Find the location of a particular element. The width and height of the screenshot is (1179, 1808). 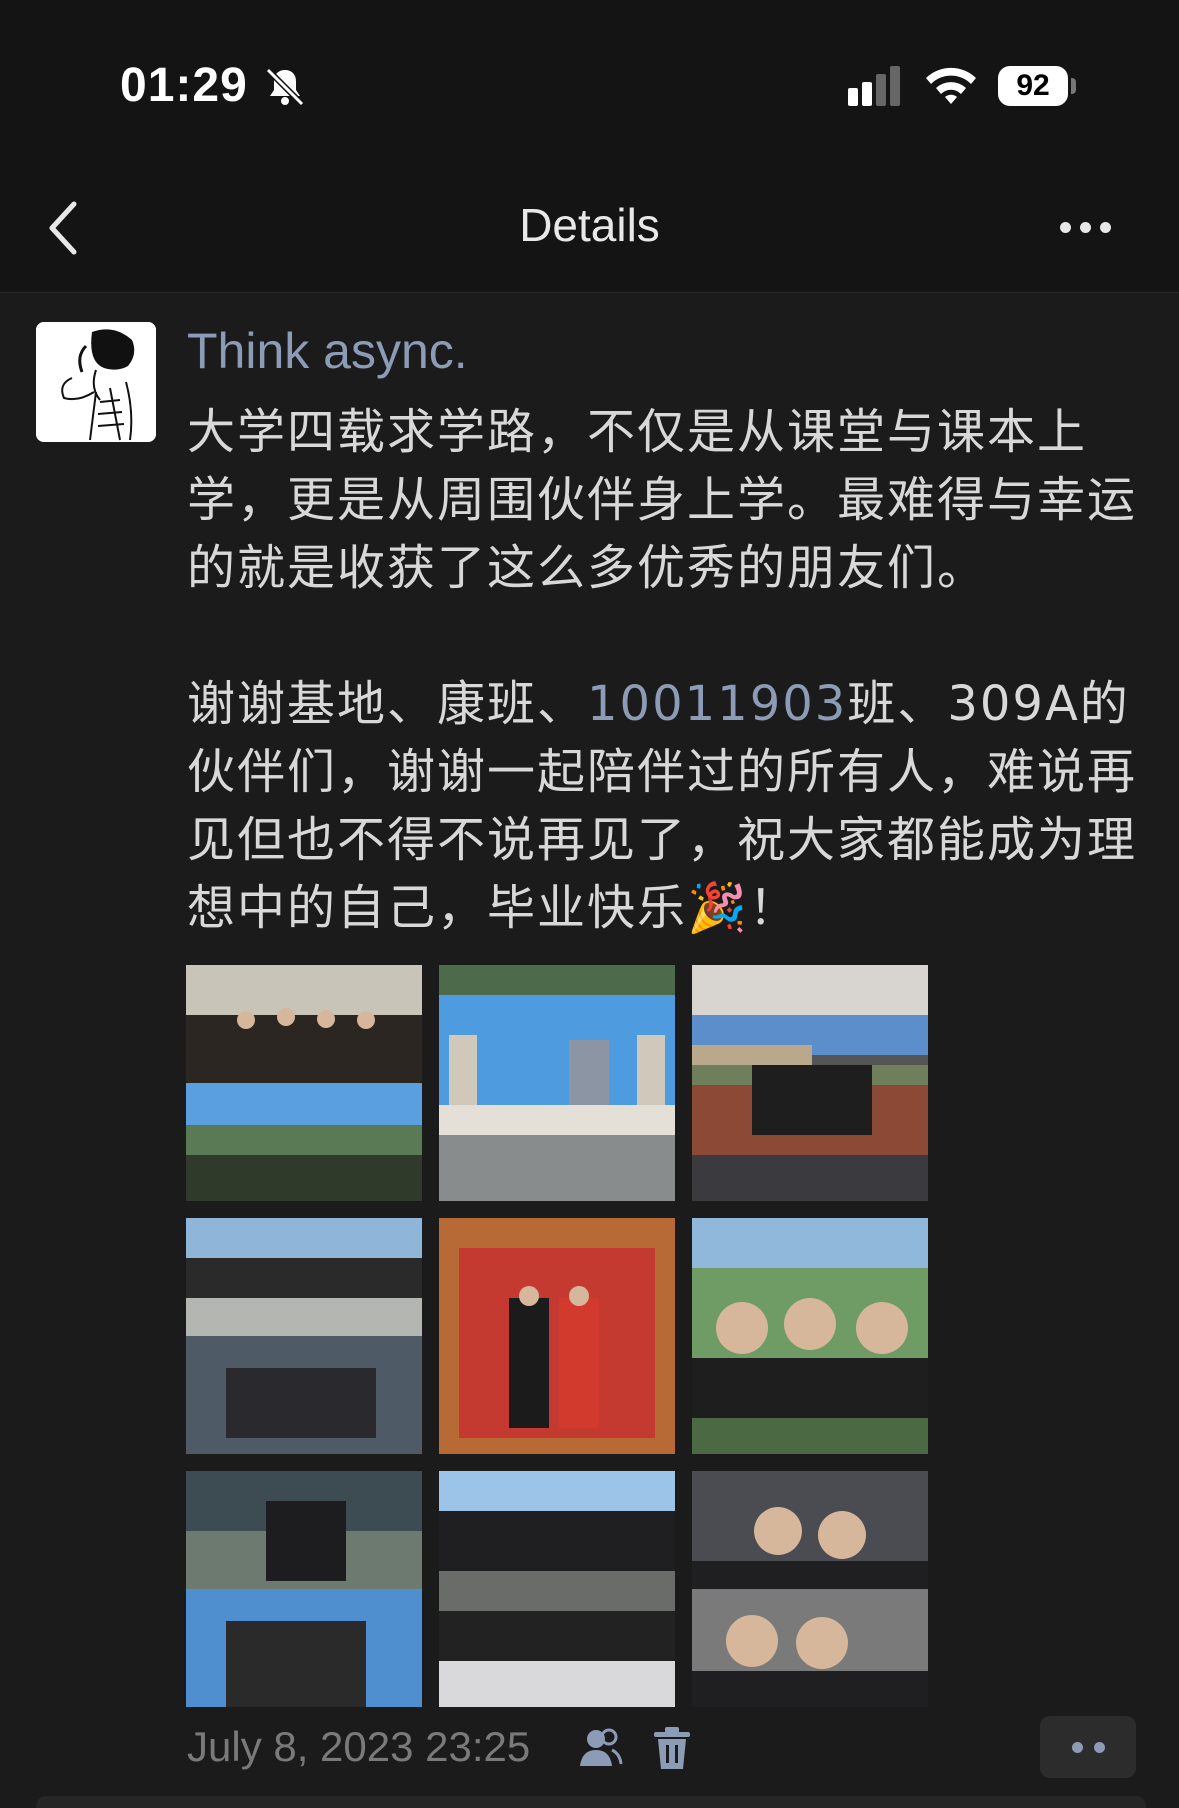

post-timestamp: July 8, 2023 23:25 is located at coordinates (359, 1746).